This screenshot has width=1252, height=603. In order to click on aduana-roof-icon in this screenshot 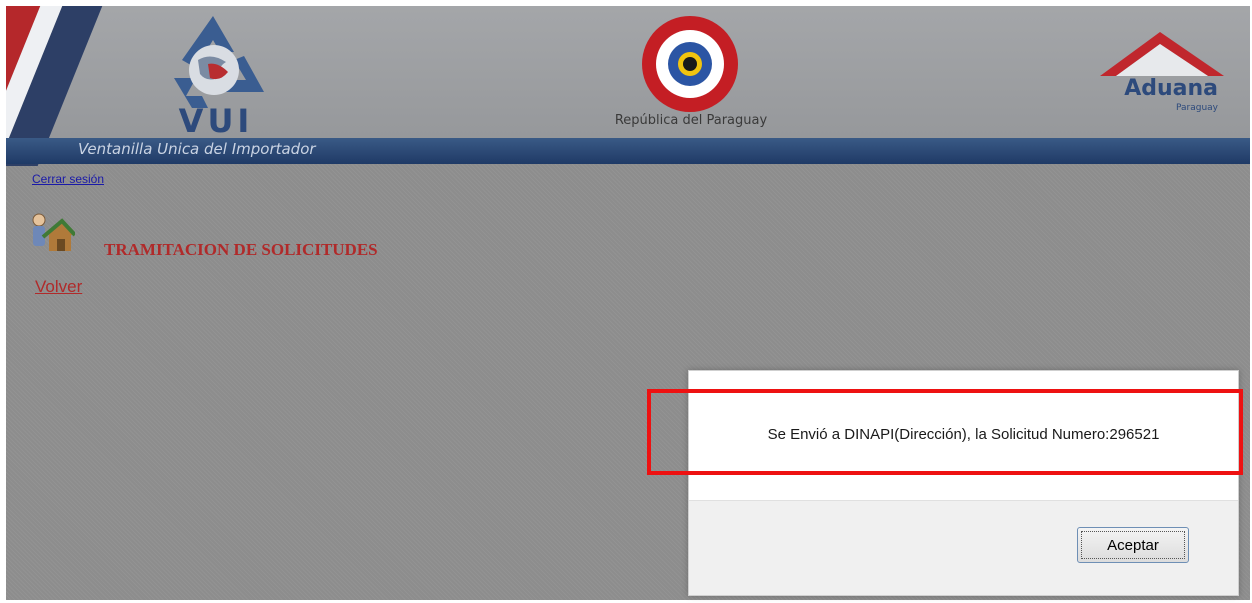, I will do `click(1162, 54)`.